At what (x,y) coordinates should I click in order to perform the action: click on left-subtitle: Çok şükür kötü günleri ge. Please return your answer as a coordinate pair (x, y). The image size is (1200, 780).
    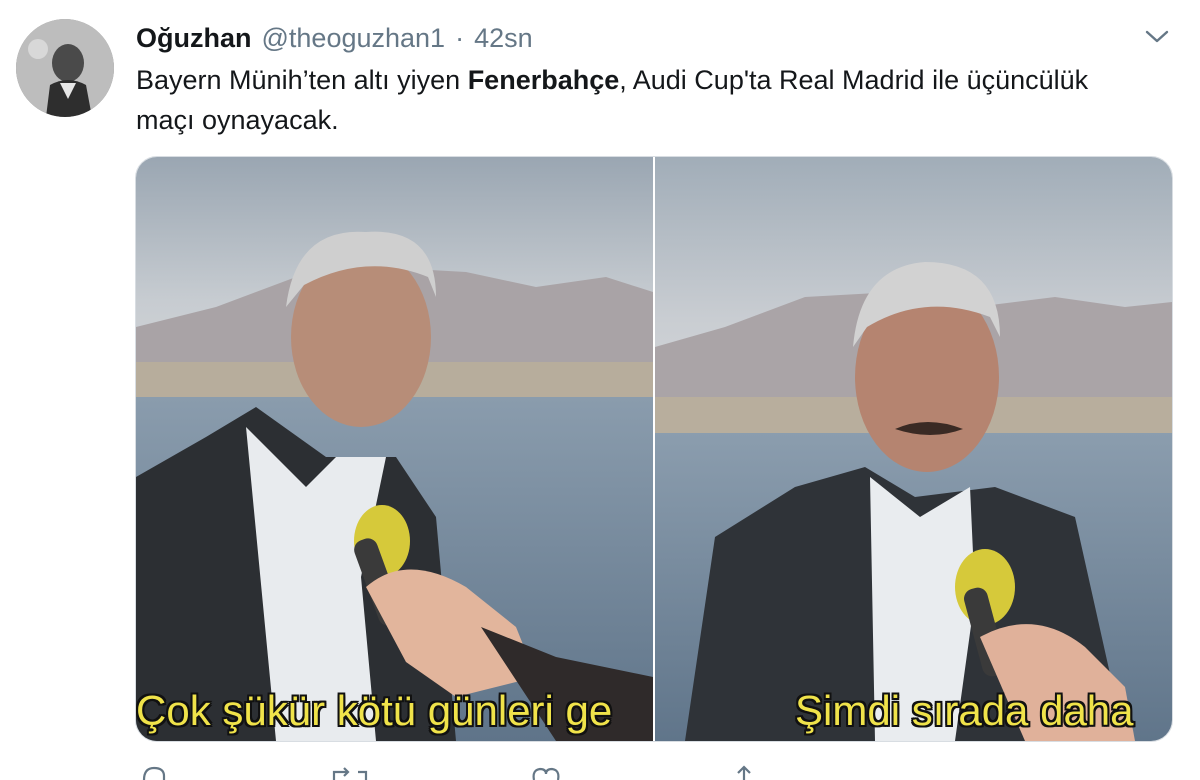
    Looking at the image, I should click on (374, 710).